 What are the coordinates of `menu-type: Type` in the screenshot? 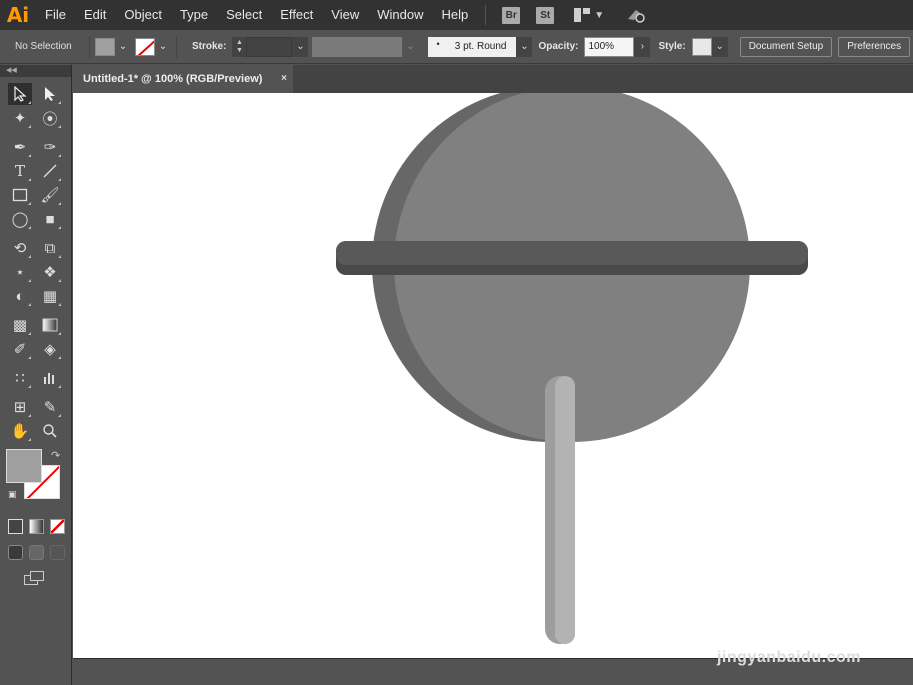 It's located at (194, 15).